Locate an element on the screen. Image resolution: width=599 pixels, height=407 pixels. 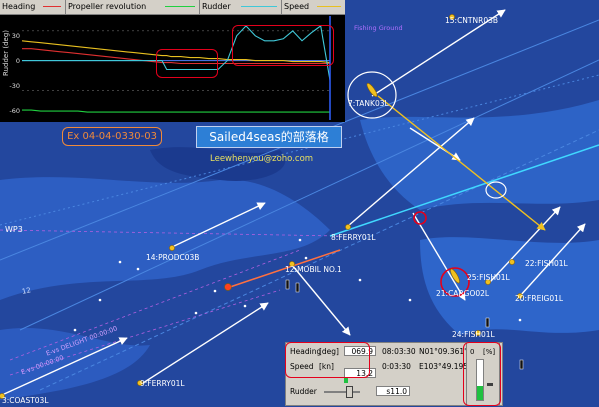
time-remaining: 0:03:30 is located at coordinates (396, 366).